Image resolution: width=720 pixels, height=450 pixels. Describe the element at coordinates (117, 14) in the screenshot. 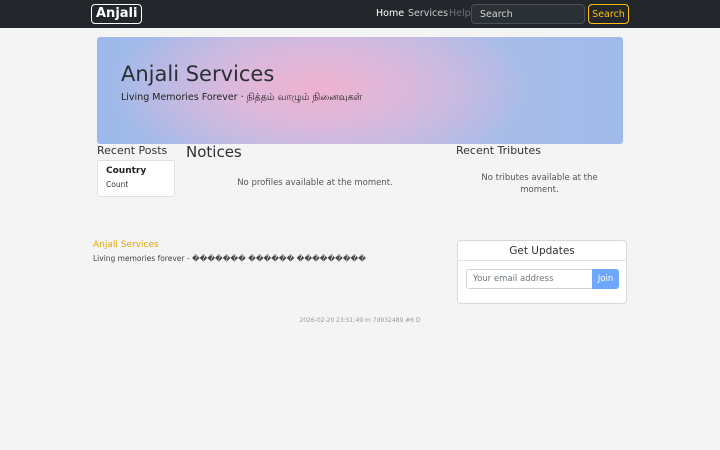

I see `brand-logo: Anjali` at that location.